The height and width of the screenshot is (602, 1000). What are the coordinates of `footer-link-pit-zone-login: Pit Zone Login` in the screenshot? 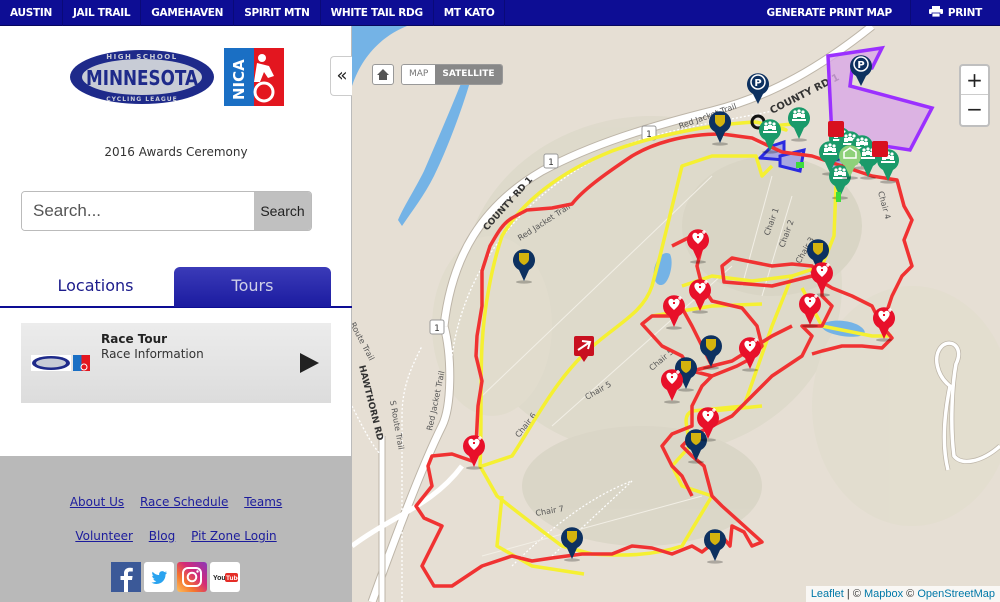 It's located at (234, 536).